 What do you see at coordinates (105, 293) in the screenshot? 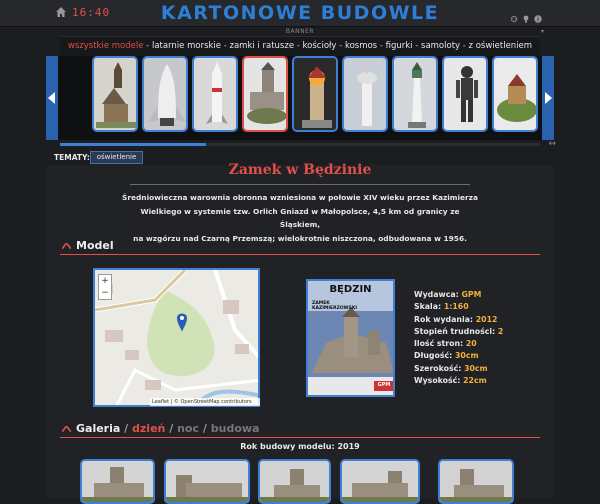
I see `map-zoom-out-button: −` at bounding box center [105, 293].